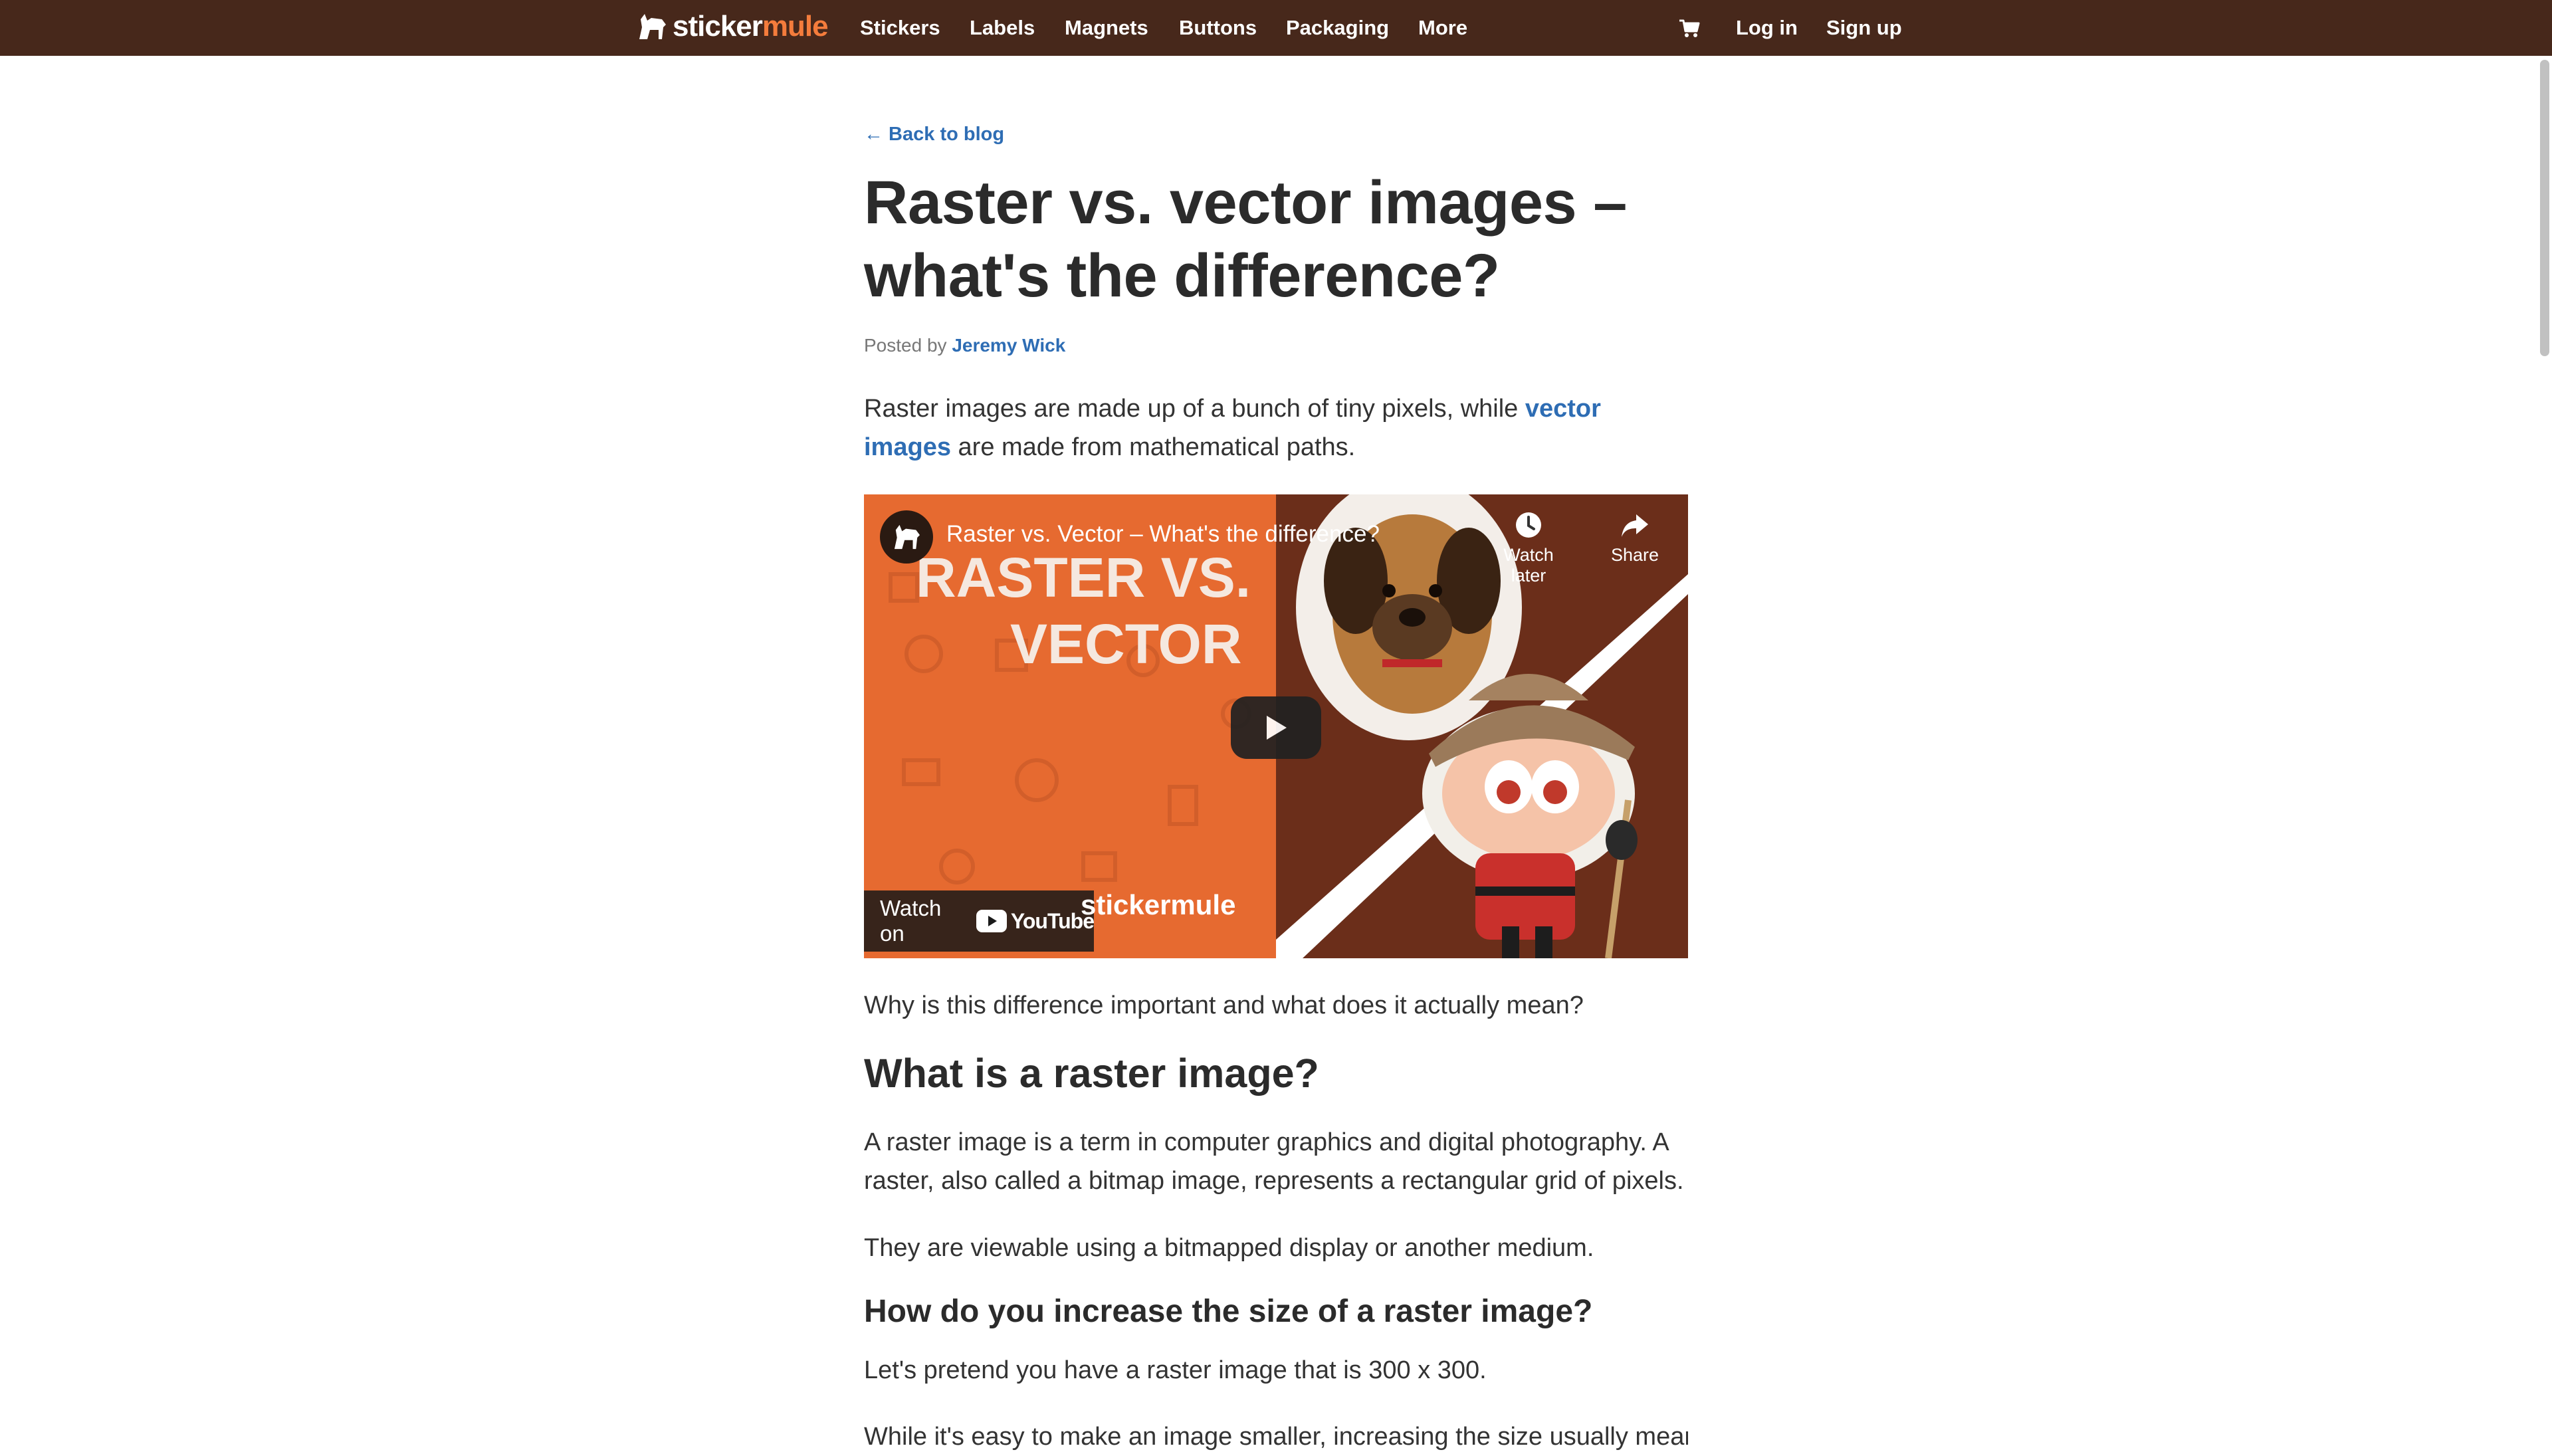 This screenshot has width=2552, height=1456. What do you see at coordinates (1634, 555) in the screenshot?
I see `share-label: Share` at bounding box center [1634, 555].